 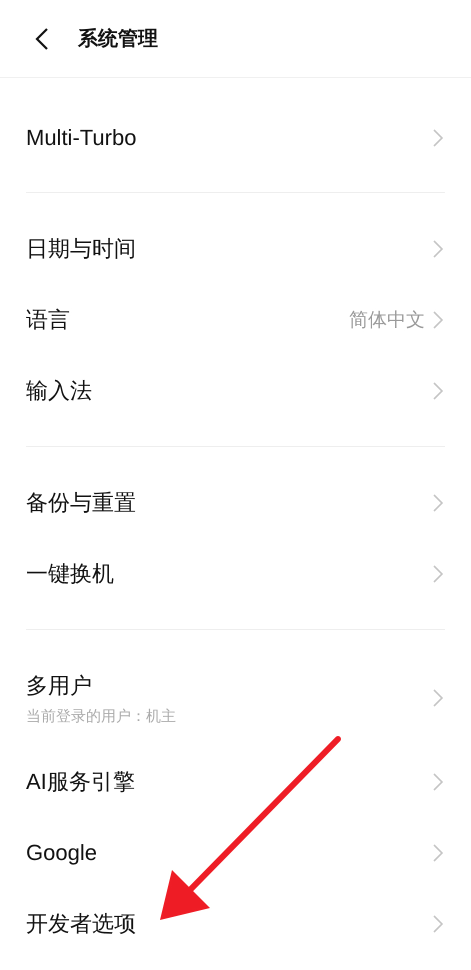 What do you see at coordinates (387, 320) in the screenshot?
I see `item-value: 简体中文` at bounding box center [387, 320].